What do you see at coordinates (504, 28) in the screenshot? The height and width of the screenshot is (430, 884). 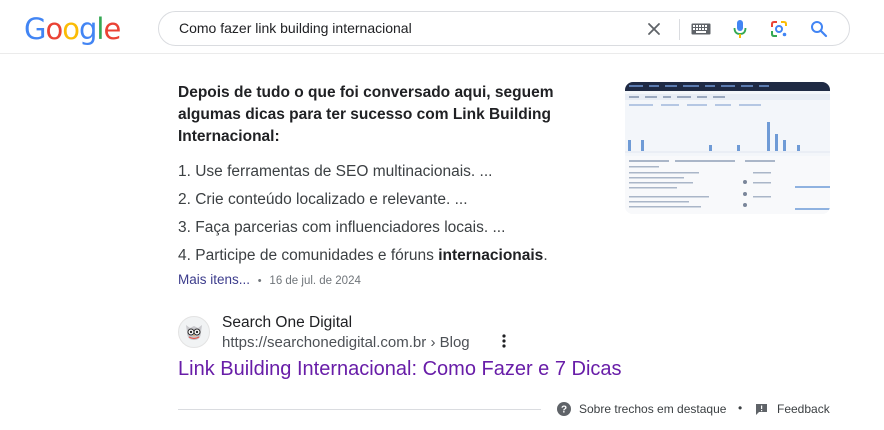 I see `search-box: Como fazer link building internacional` at bounding box center [504, 28].